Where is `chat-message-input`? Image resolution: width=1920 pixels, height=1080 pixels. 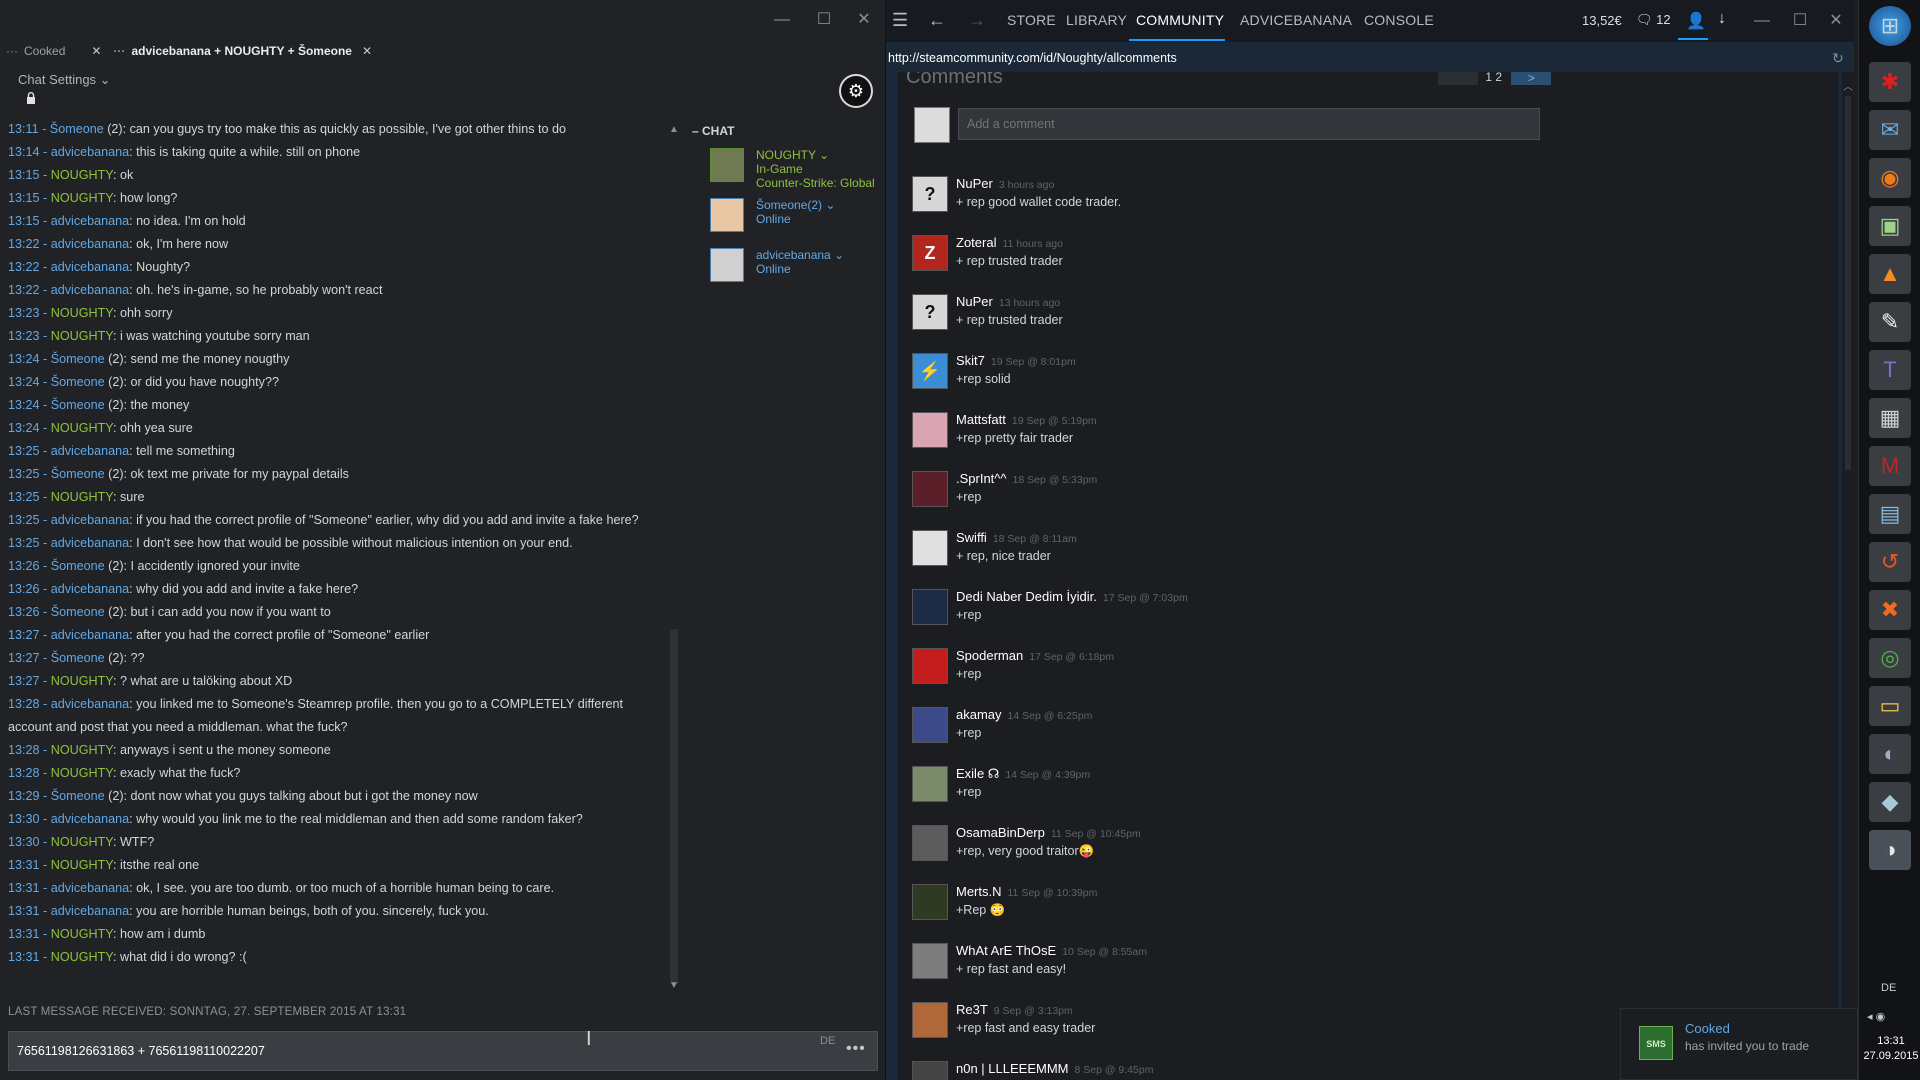 chat-message-input is located at coordinates (443, 1051).